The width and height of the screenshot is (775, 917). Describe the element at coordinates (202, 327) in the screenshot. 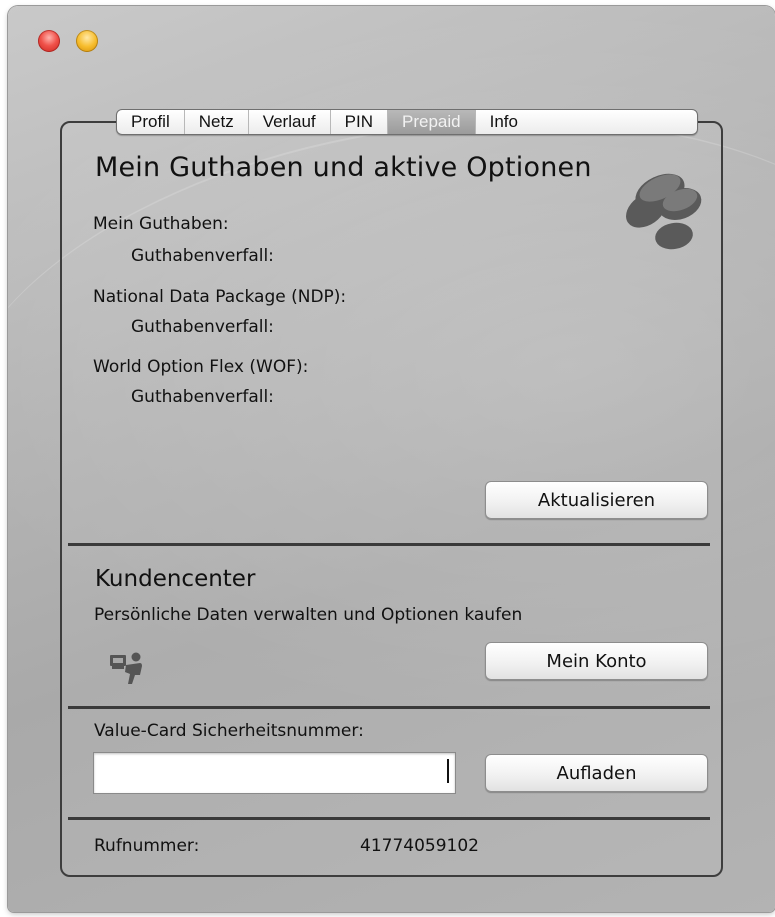

I see `ndp-expiry-label: Guthabenverfall:` at that location.